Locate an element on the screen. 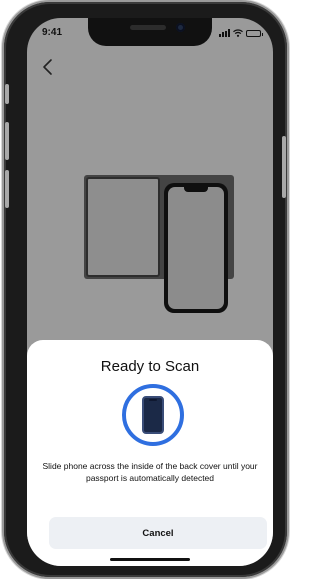 Image resolution: width=320 pixels, height=579 pixels. back-button is located at coordinates (49, 67).